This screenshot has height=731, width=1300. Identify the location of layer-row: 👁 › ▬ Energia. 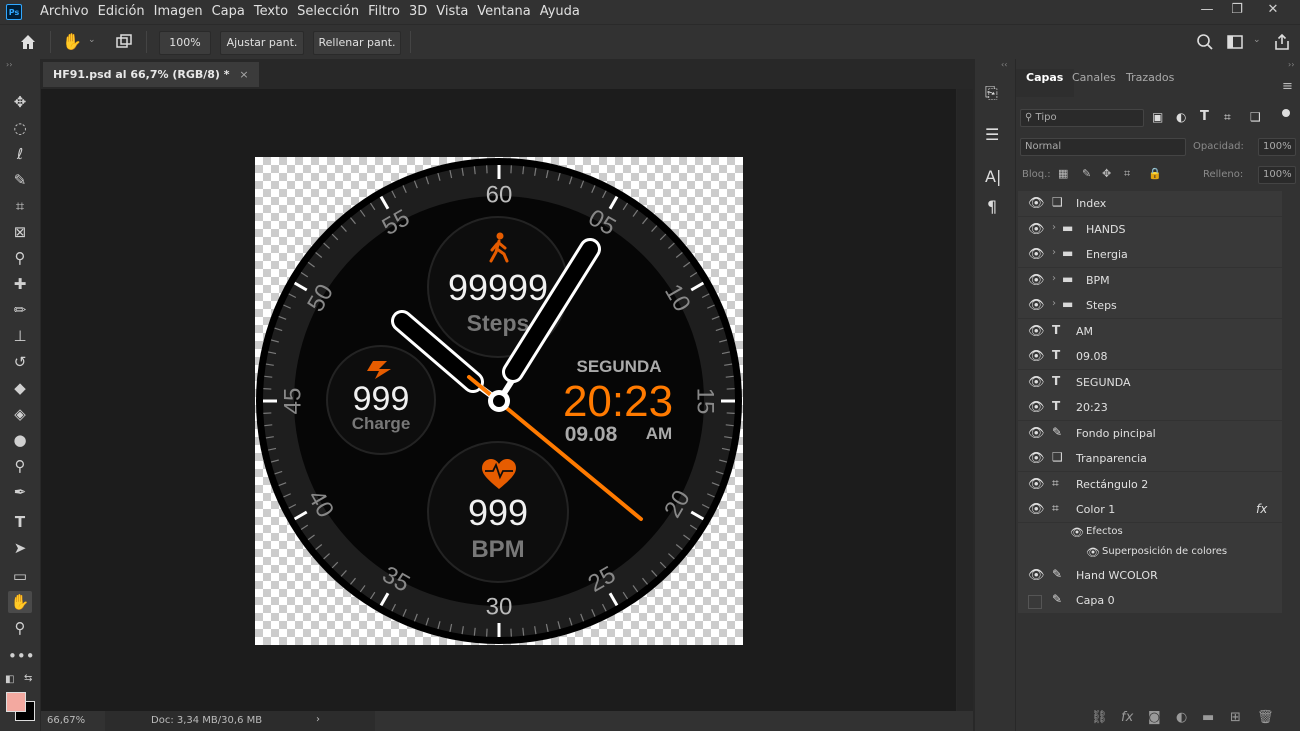
(1150, 254).